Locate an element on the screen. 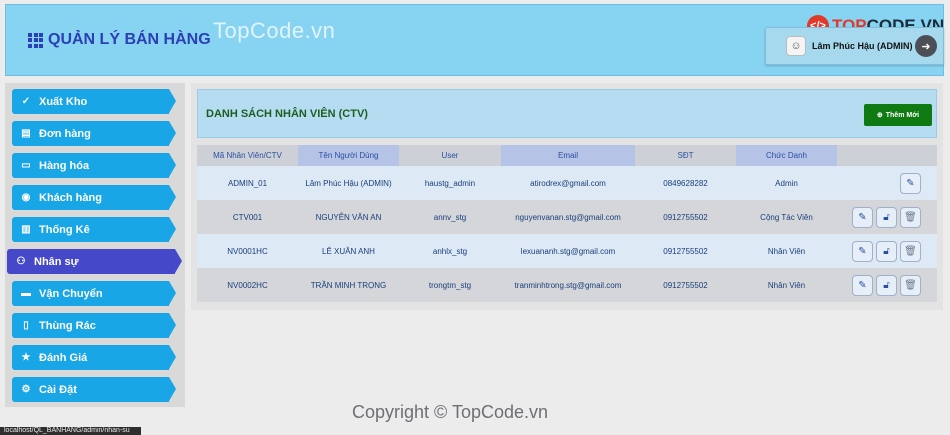 This screenshot has height=435, width=950. sidebar-item-label: Nhân sự is located at coordinates (56, 261).